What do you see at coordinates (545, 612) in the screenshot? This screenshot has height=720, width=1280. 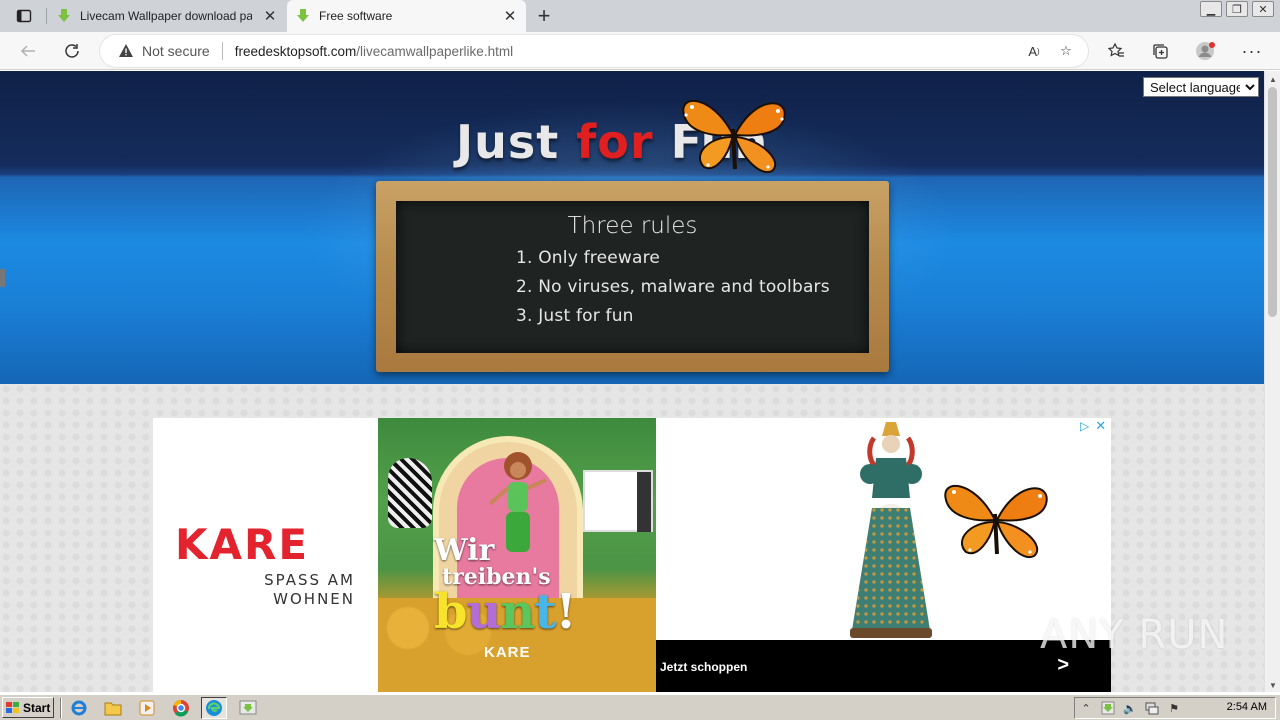 I see `slogan-letter: t` at bounding box center [545, 612].